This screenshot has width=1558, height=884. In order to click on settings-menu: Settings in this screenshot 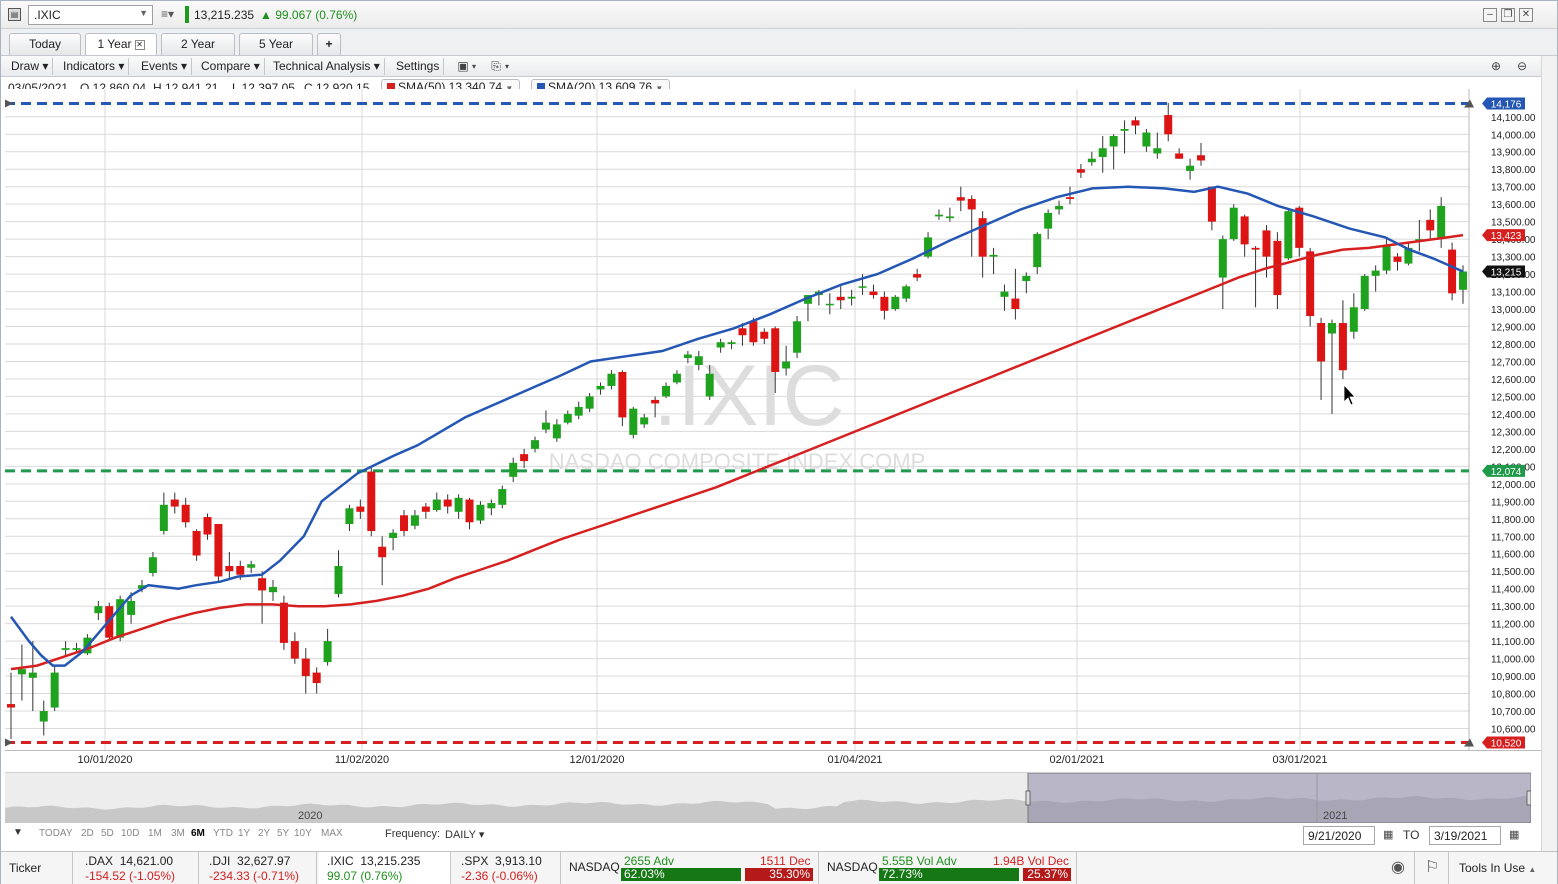, I will do `click(418, 66)`.